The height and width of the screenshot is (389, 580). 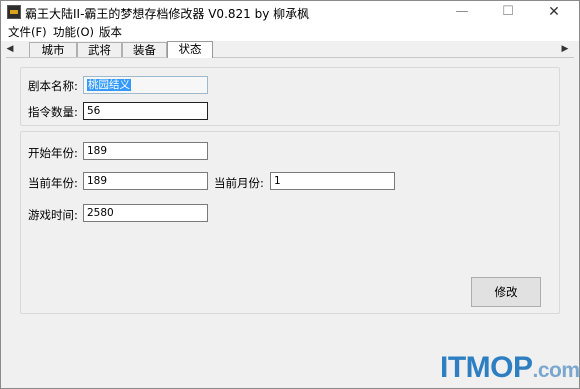 I want to click on title-bar: 霸王大陆II-霸王的梦想存档修改器 V0.821 by 柳承枫 — ☐ ✕, so click(x=290, y=12).